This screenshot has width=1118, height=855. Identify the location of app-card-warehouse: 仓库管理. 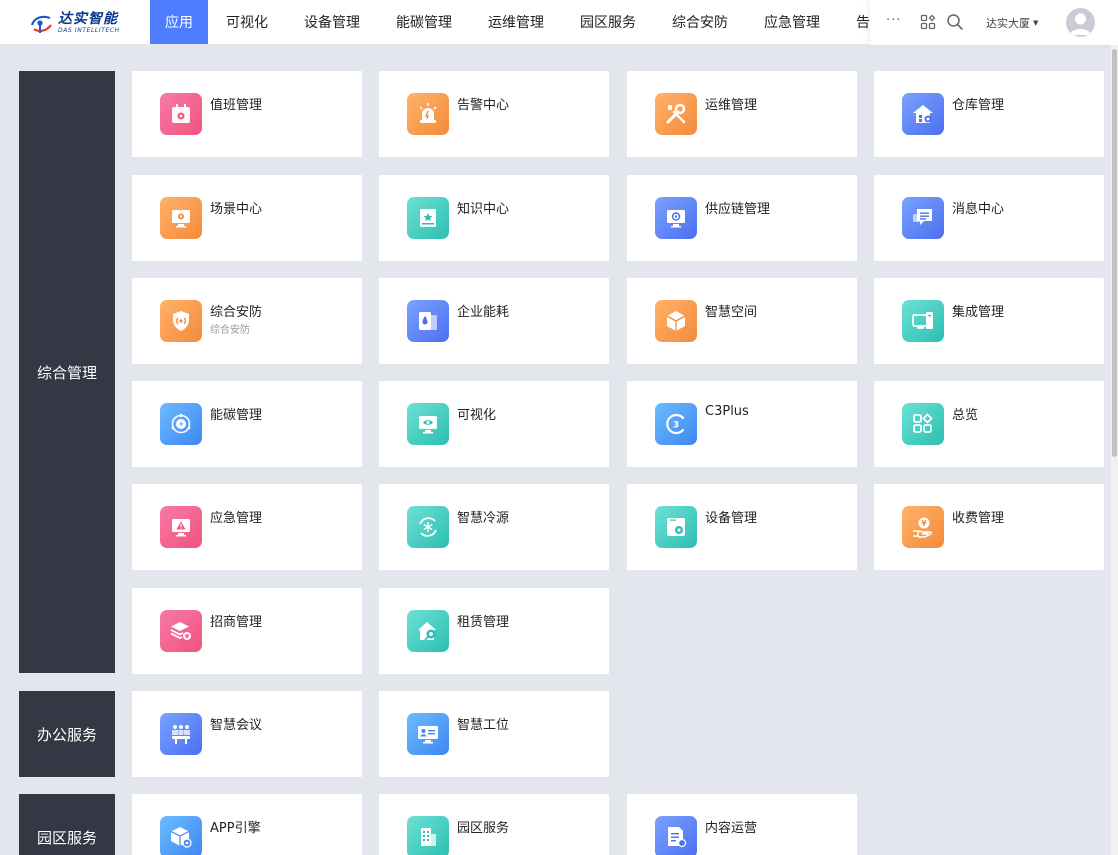
(989, 114).